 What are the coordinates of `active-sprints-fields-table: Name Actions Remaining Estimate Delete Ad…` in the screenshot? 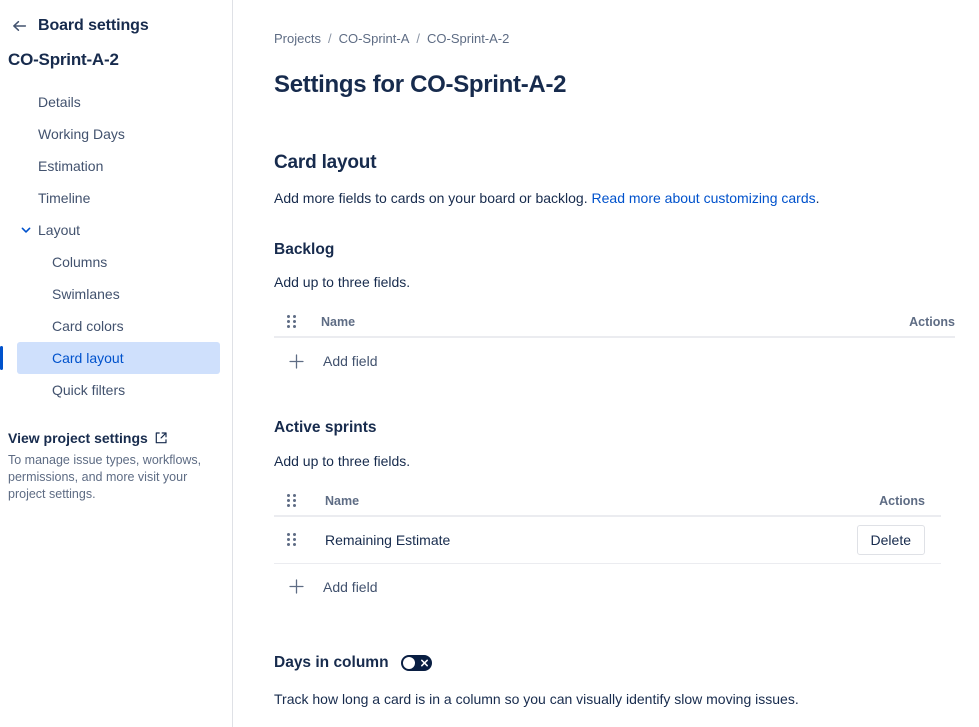 It's located at (607, 548).